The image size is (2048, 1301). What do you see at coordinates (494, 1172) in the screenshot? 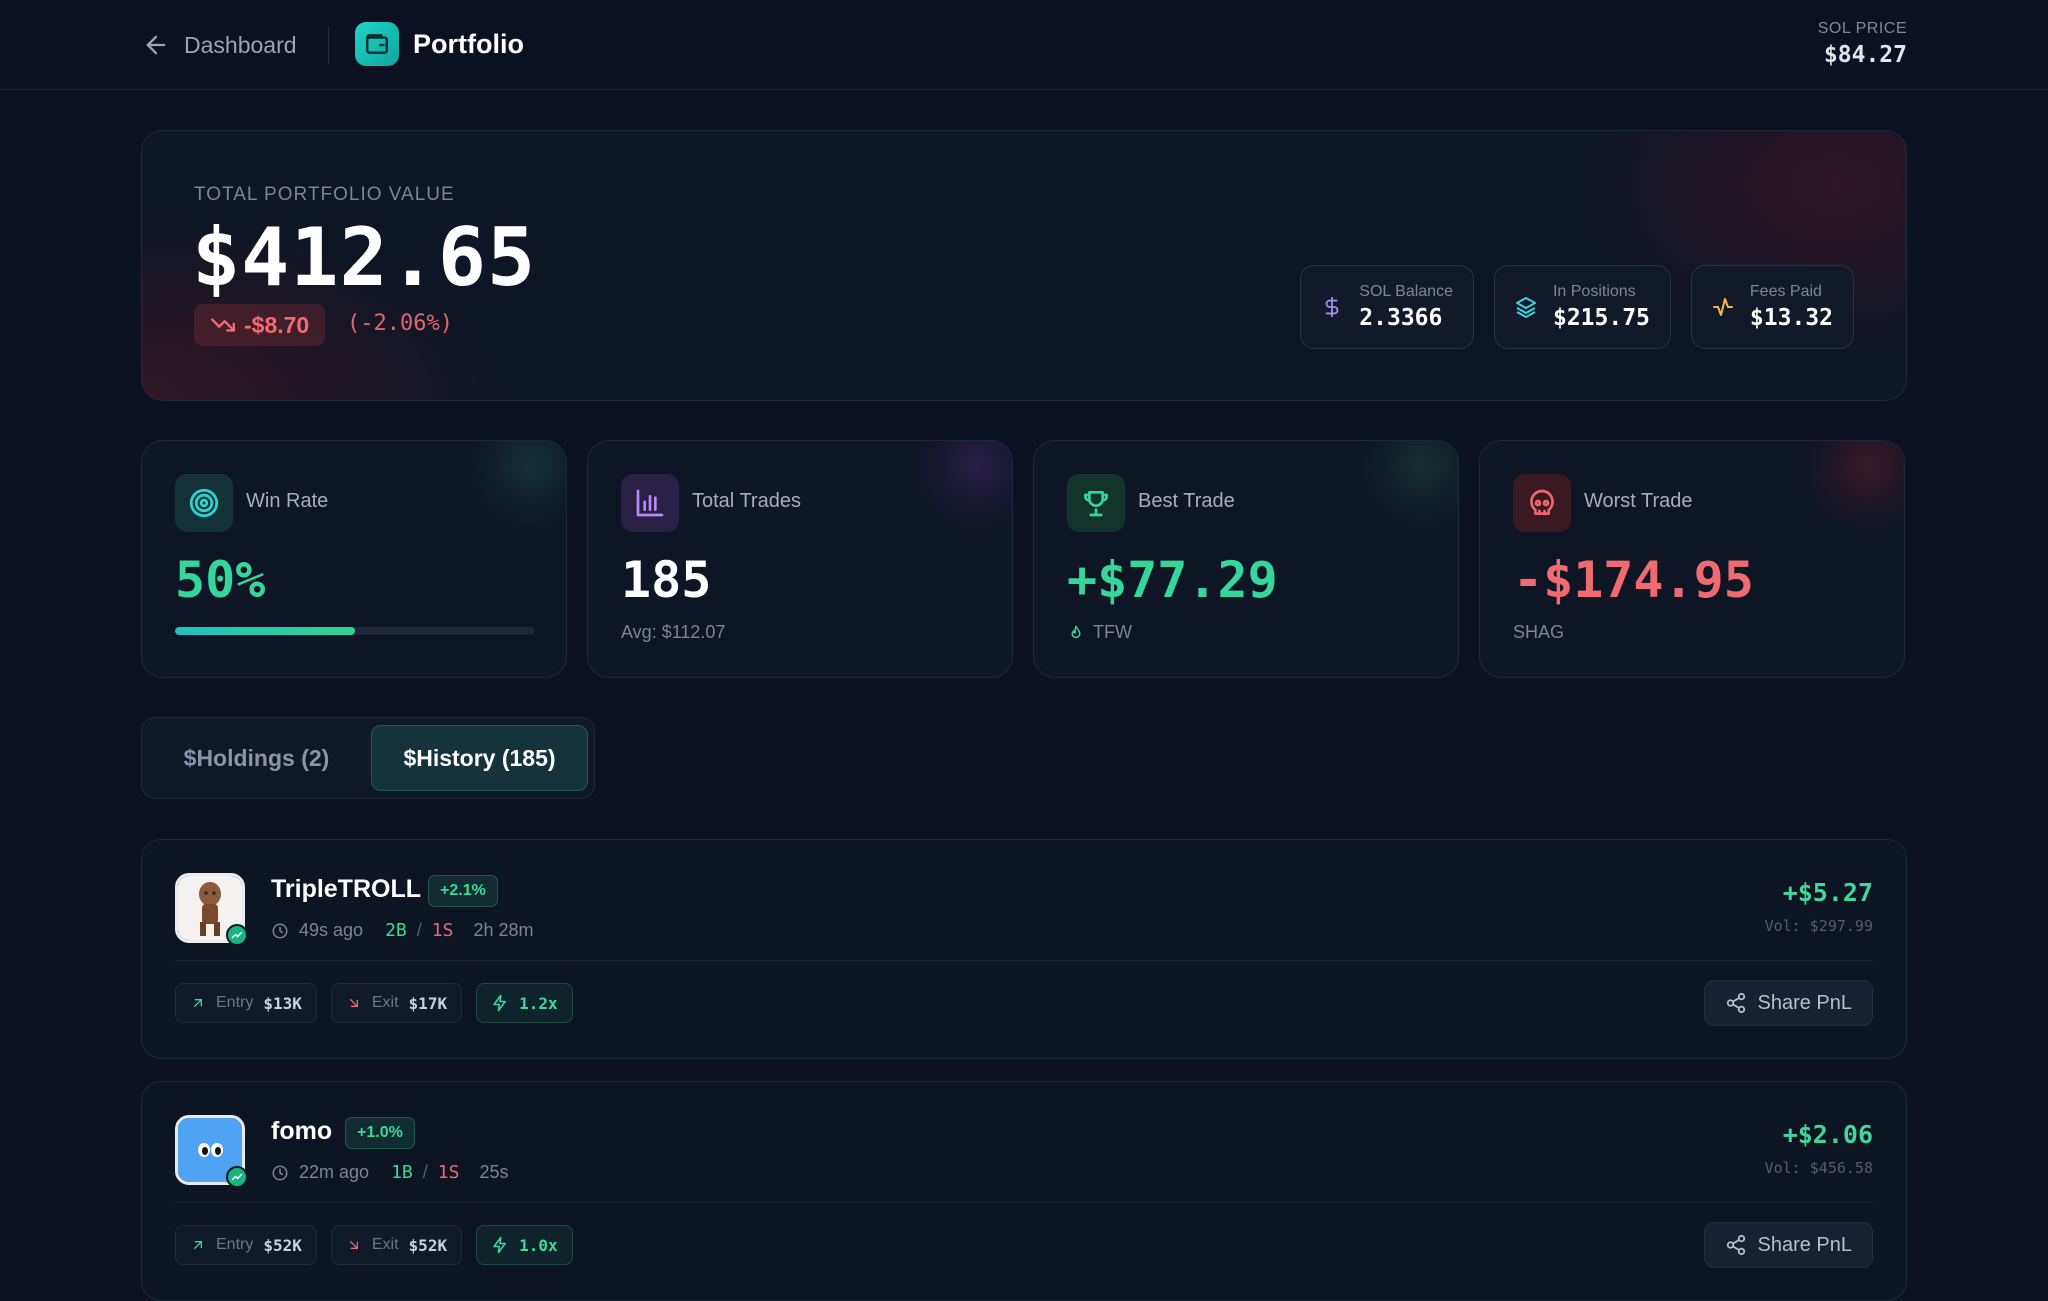
I see `hold-duration: 25s` at bounding box center [494, 1172].